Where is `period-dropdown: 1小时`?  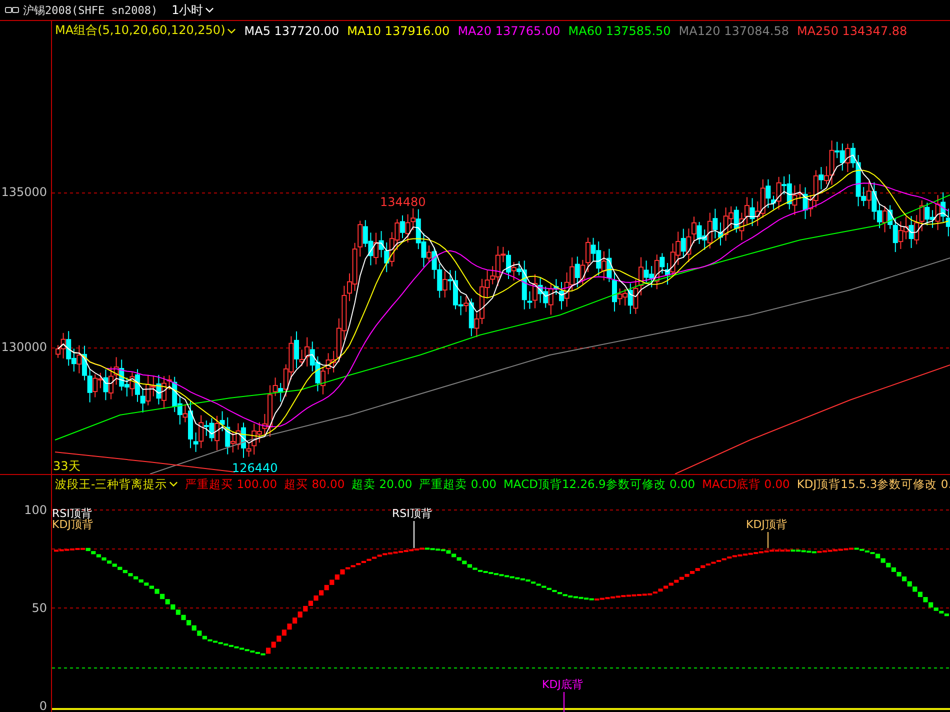 period-dropdown: 1小时 is located at coordinates (188, 10).